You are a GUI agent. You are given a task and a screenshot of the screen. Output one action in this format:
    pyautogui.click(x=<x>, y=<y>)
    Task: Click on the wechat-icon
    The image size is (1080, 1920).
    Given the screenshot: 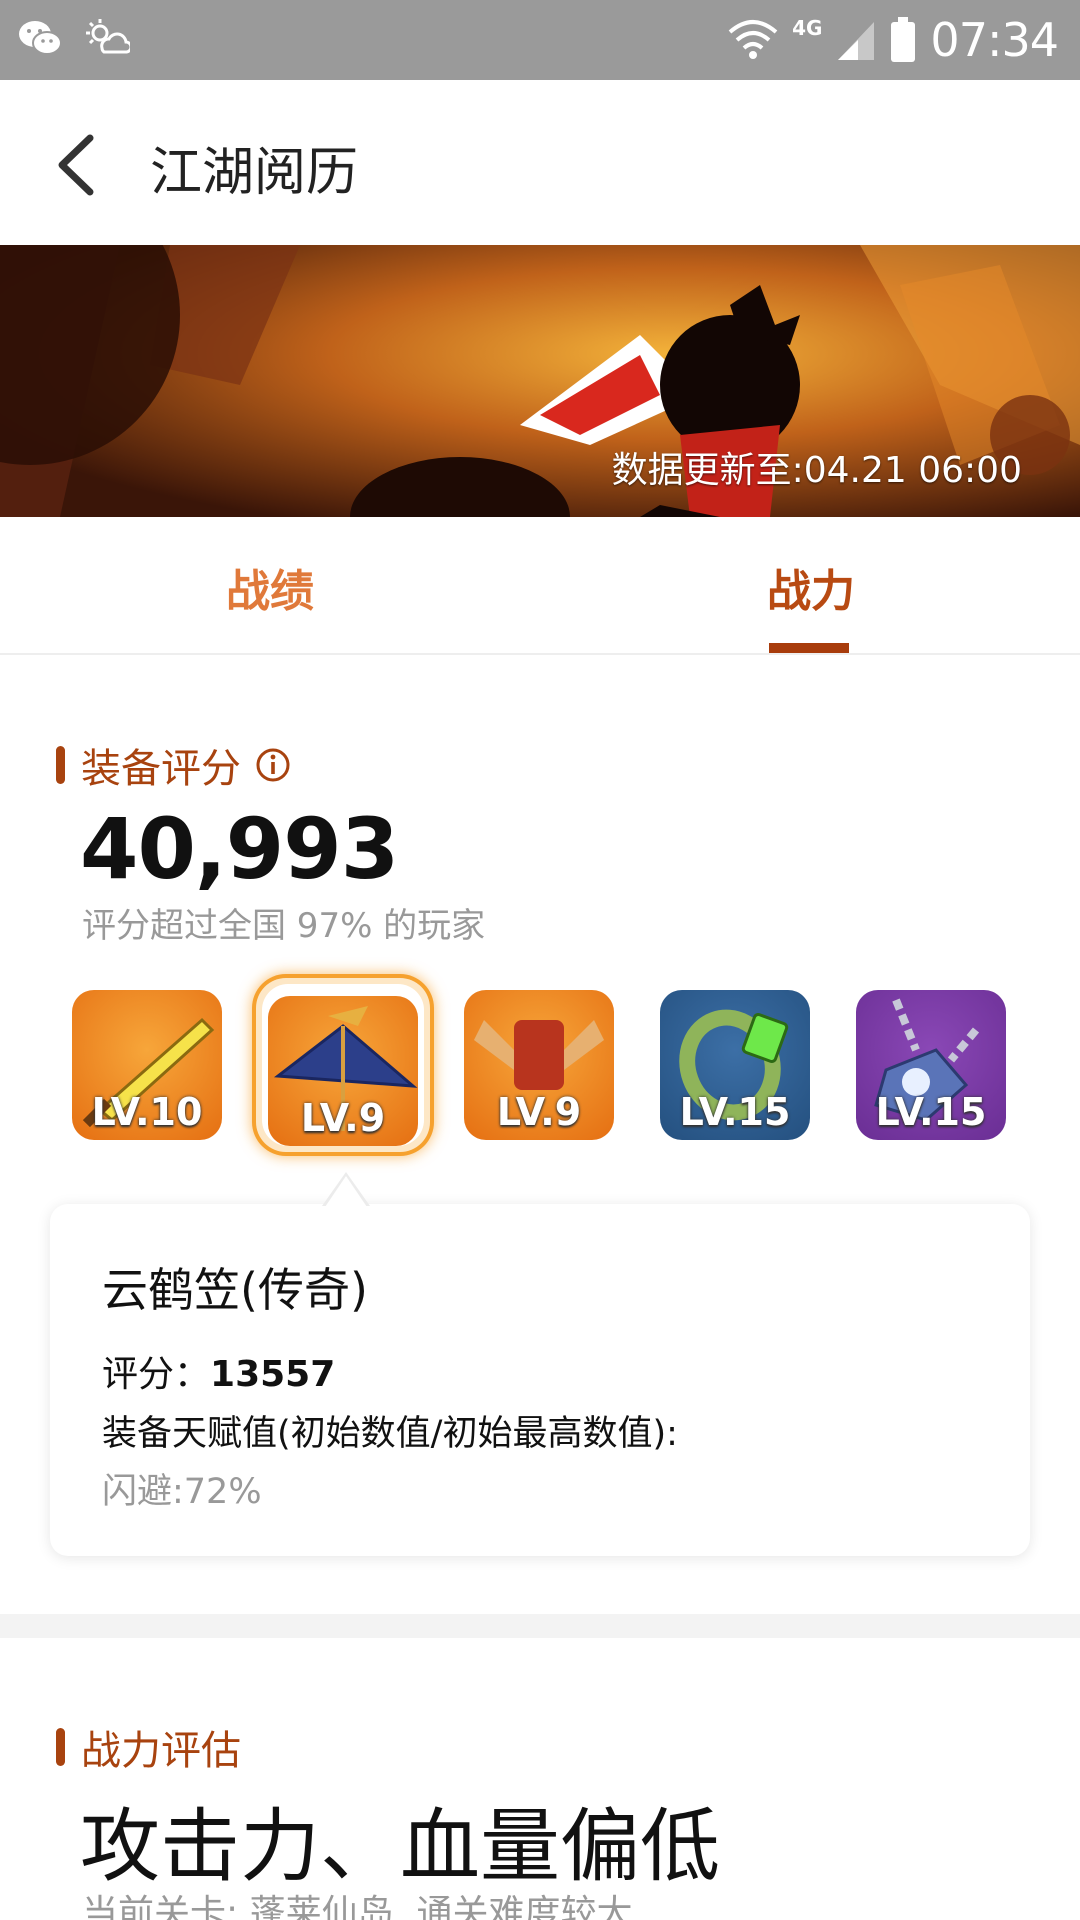 What is the action you would take?
    pyautogui.click(x=40, y=38)
    